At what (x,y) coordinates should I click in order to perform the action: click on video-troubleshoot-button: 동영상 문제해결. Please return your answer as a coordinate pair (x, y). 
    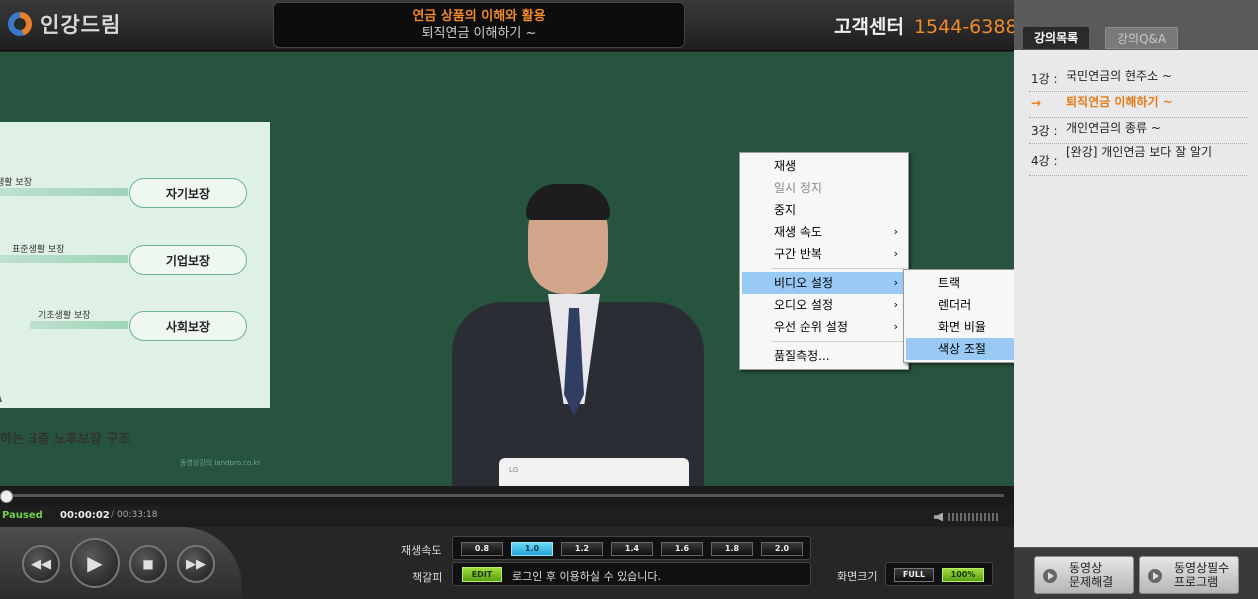
    Looking at the image, I should click on (1084, 575).